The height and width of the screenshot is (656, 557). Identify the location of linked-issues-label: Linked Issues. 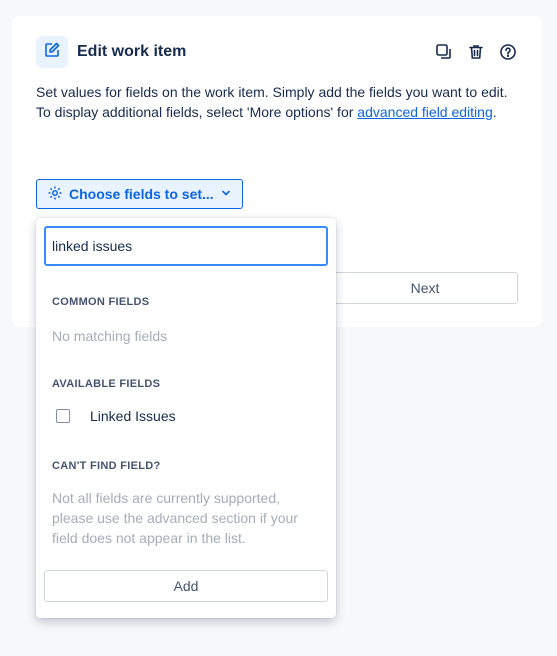
(133, 416).